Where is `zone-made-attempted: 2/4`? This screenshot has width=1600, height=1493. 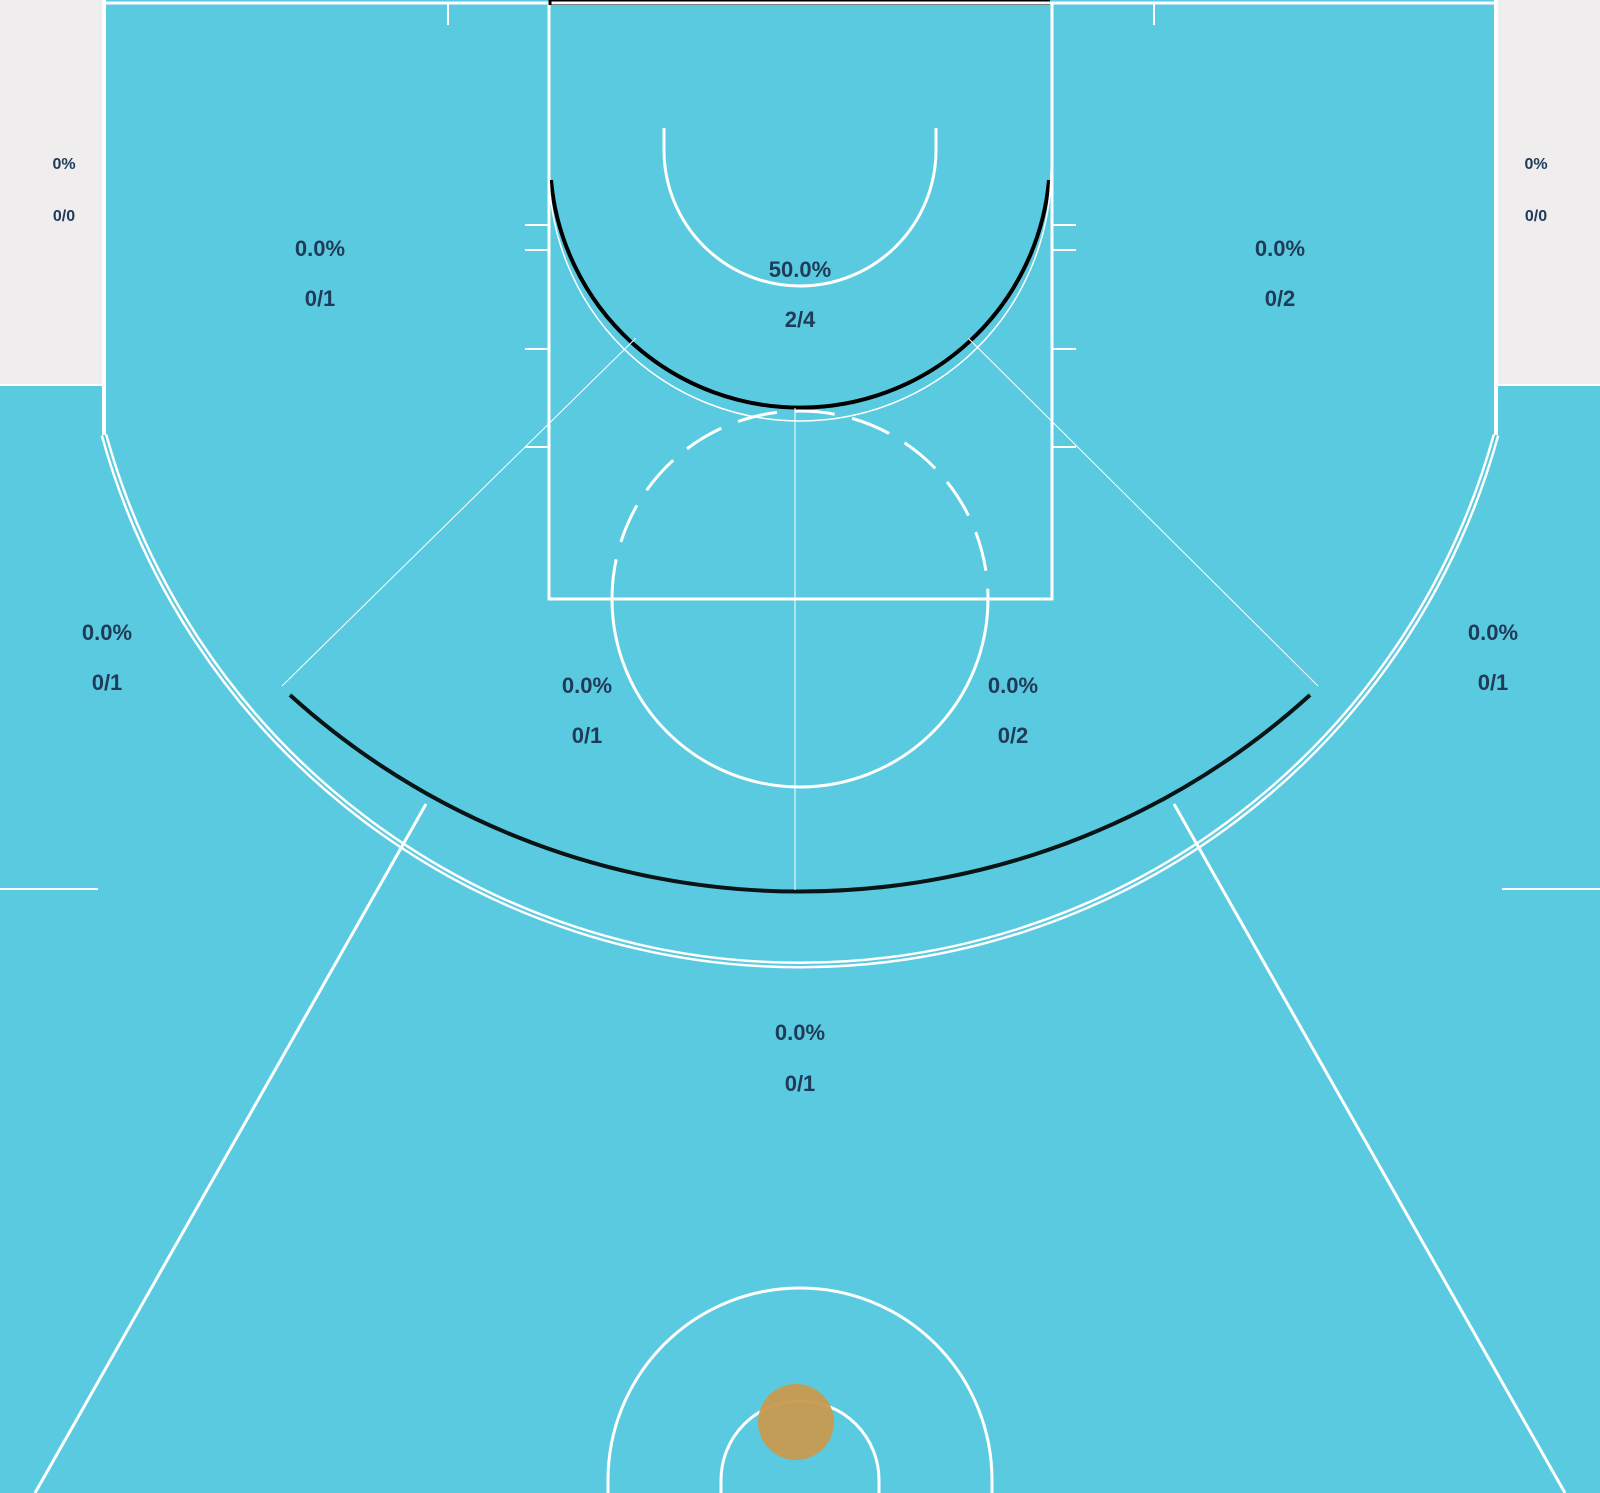 zone-made-attempted: 2/4 is located at coordinates (800, 319).